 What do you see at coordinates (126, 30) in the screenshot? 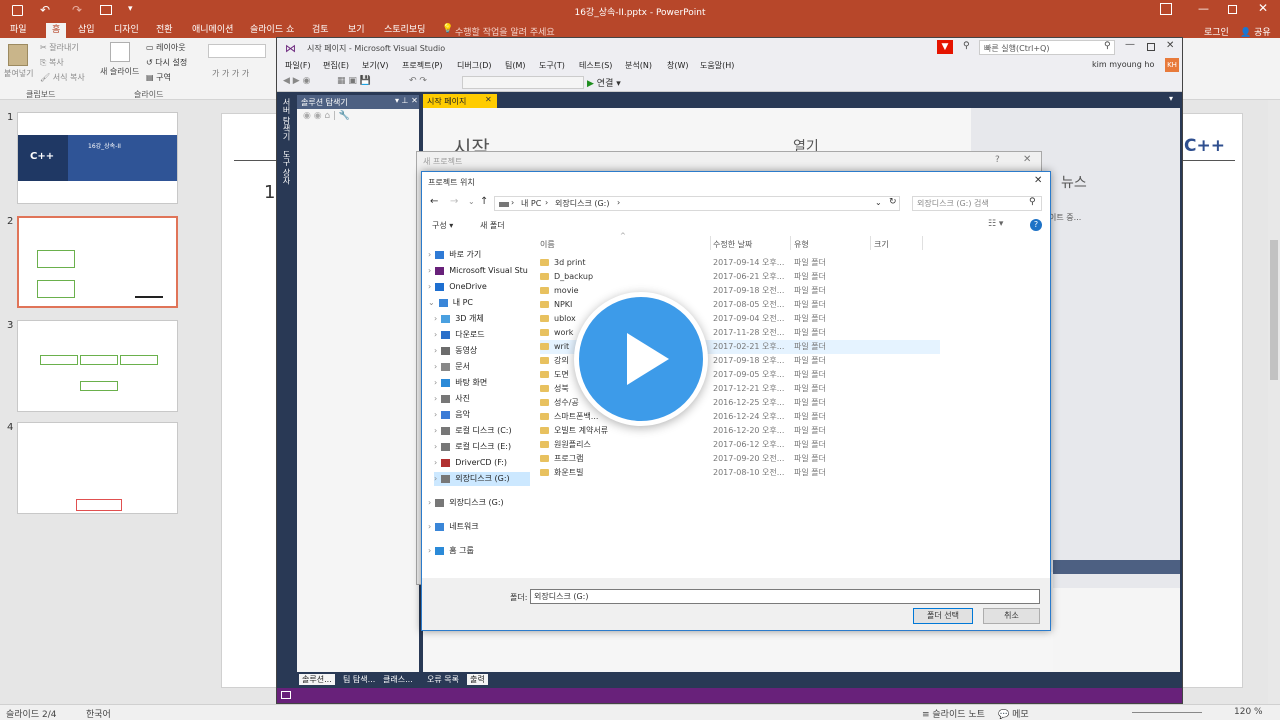
I see `tab-design: 디자인` at bounding box center [126, 30].